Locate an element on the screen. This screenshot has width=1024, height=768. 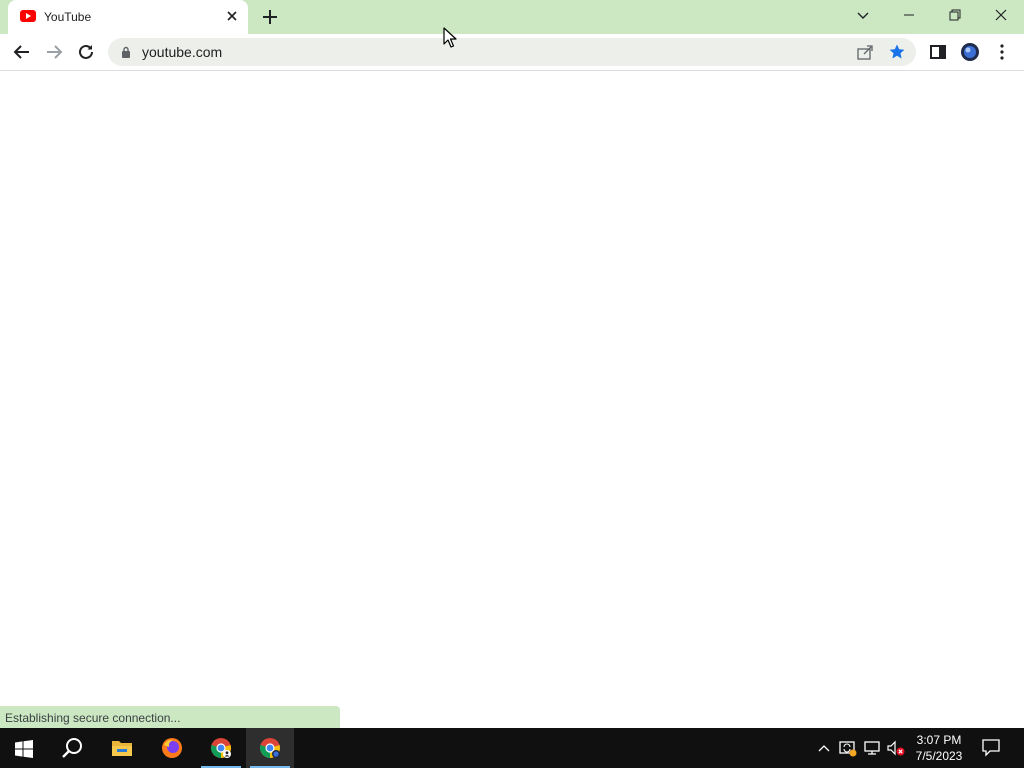
volume-muted-icon is located at coordinates (896, 748).